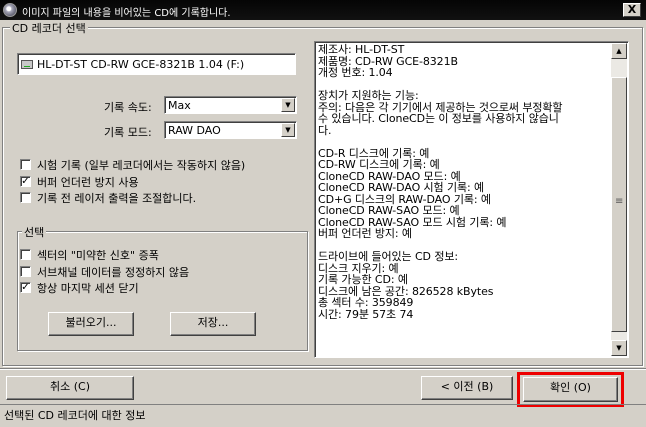 This screenshot has height=427, width=646. What do you see at coordinates (619, 348) in the screenshot?
I see `scroll-down-icon: ▼` at bounding box center [619, 348].